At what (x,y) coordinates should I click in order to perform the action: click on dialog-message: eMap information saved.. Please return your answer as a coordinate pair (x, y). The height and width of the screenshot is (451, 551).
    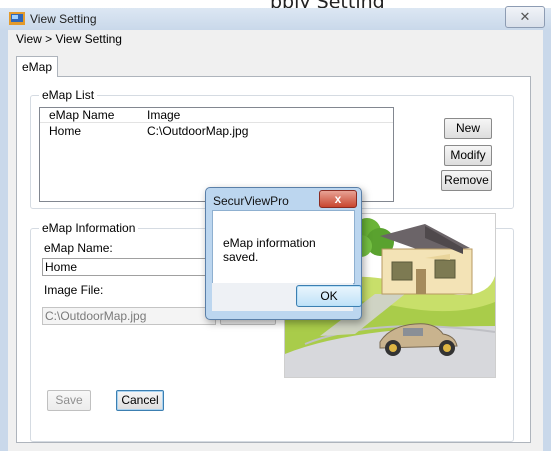
    Looking at the image, I should click on (269, 250).